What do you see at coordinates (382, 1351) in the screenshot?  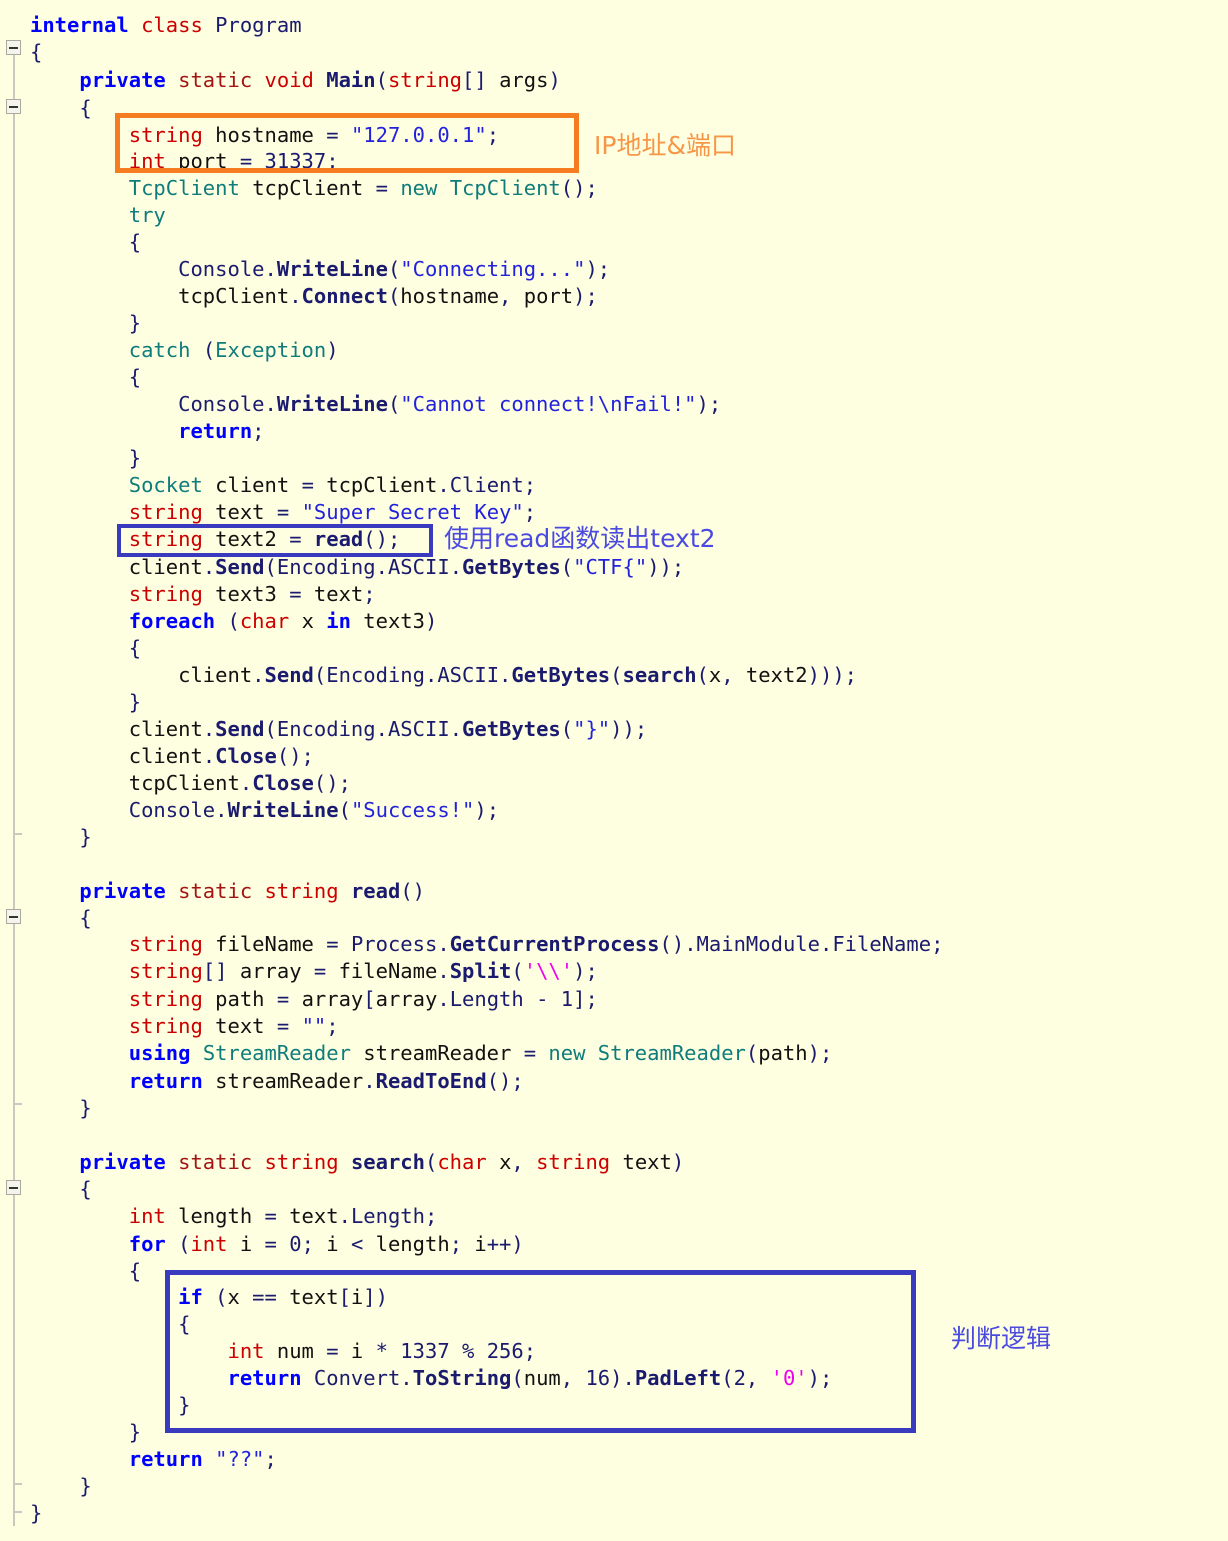 I see `code-line: int num = i * 1337 % 256;` at bounding box center [382, 1351].